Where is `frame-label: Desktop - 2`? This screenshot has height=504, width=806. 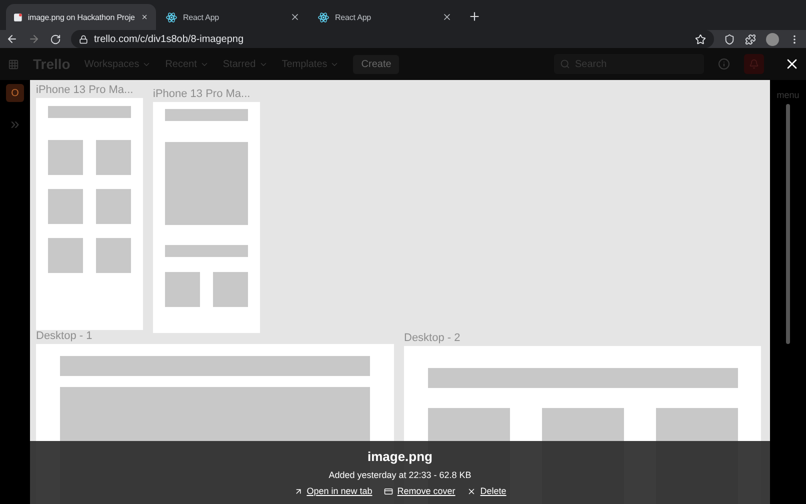 frame-label: Desktop - 2 is located at coordinates (432, 338).